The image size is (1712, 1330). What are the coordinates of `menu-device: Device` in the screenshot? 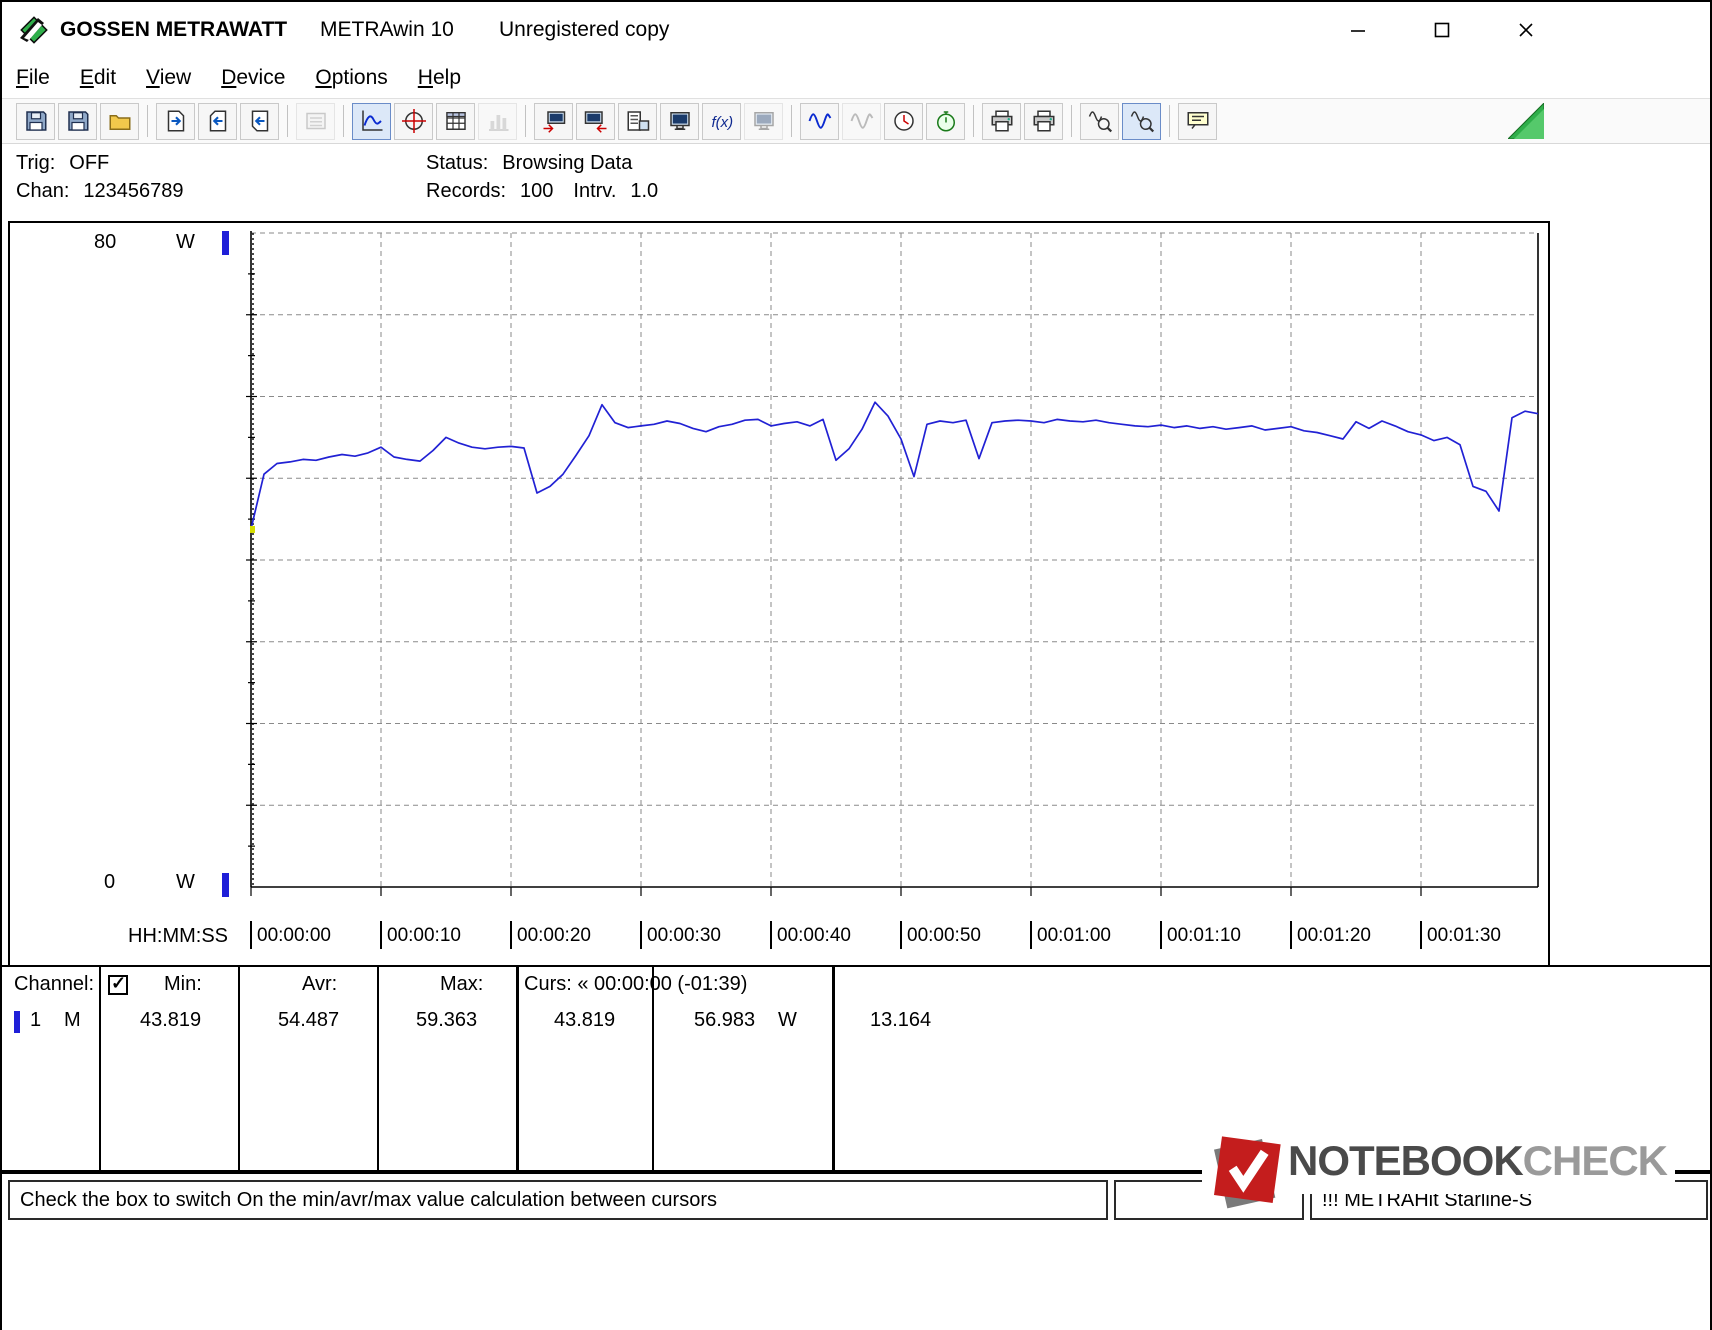 It's located at (253, 78).